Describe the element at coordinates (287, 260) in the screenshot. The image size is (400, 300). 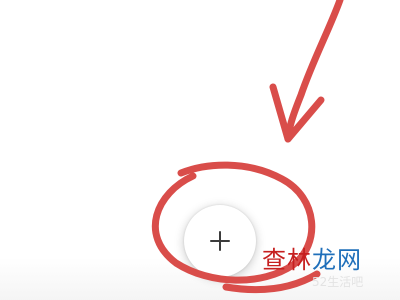
I see `watermark-logo-part1: 查林` at that location.